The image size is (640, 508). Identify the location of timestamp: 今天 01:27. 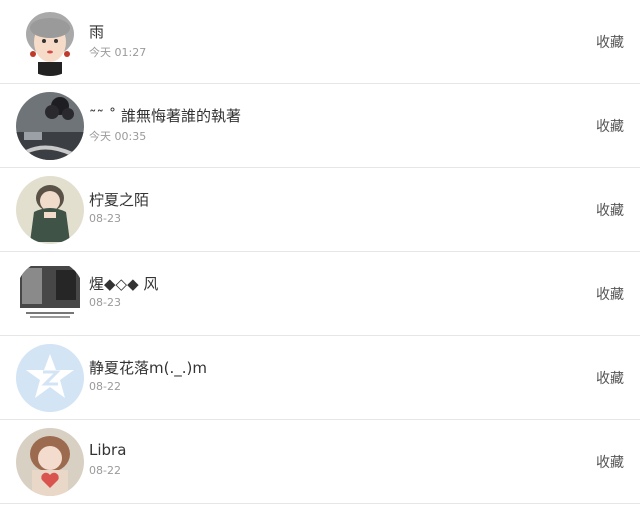
(118, 52).